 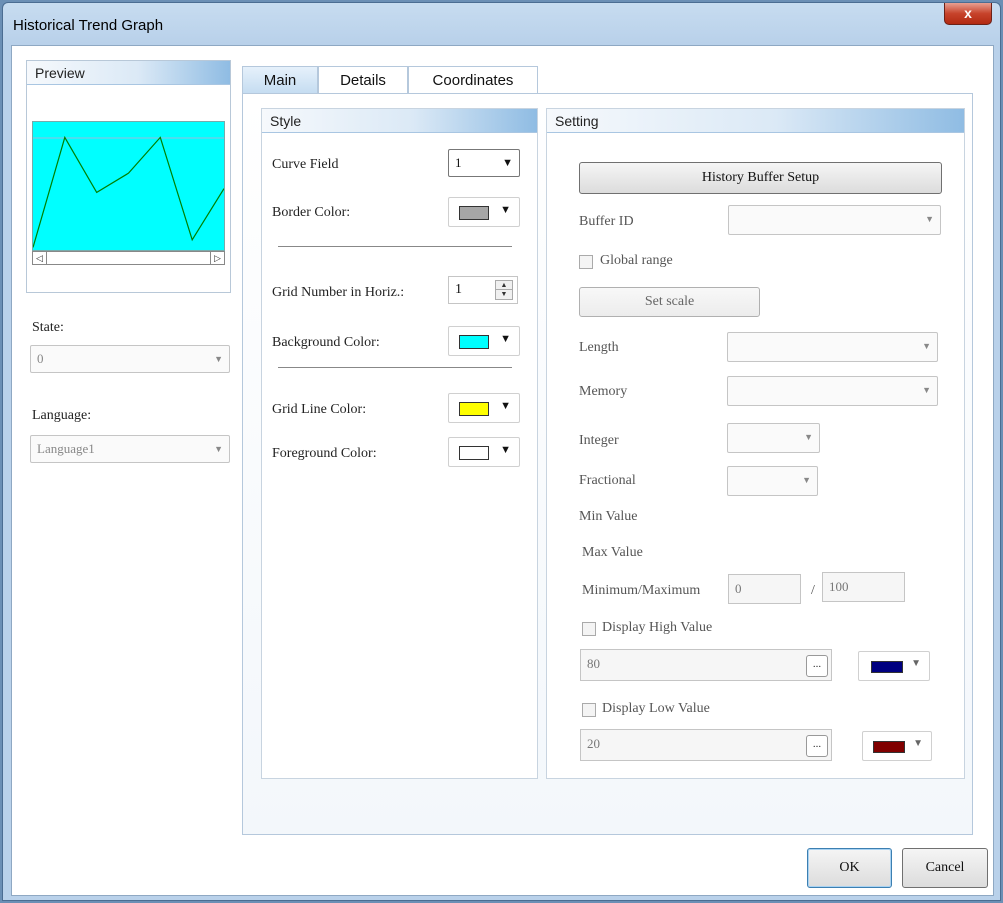 I want to click on fractional-select: ▼, so click(x=772, y=481).